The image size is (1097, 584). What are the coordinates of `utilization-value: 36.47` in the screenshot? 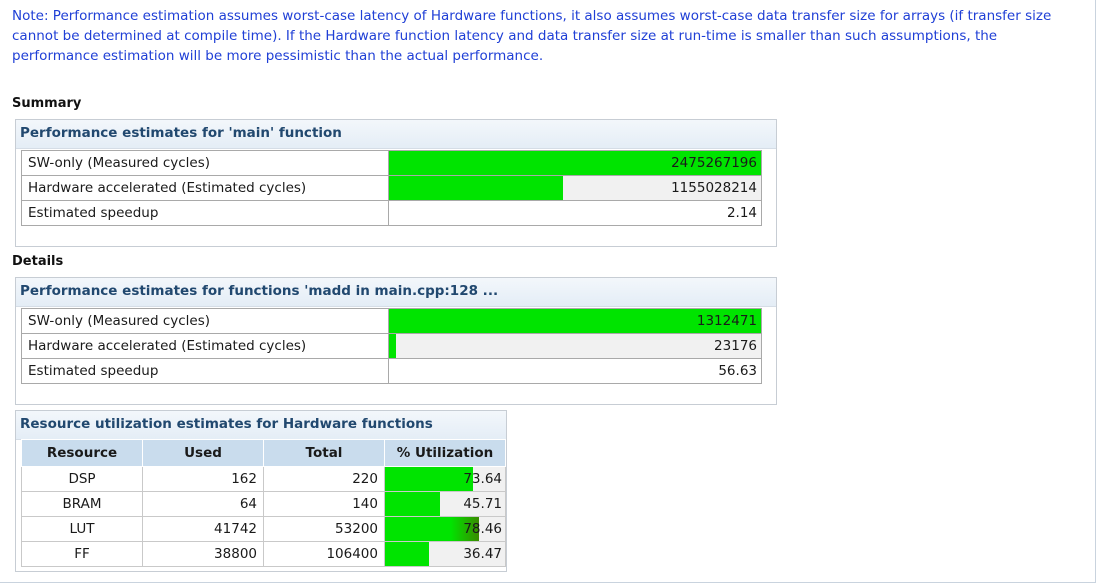 It's located at (482, 554).